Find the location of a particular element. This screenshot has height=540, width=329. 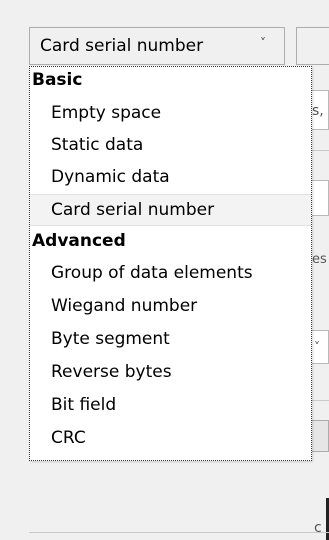

background-text-fragment: es is located at coordinates (319, 259).